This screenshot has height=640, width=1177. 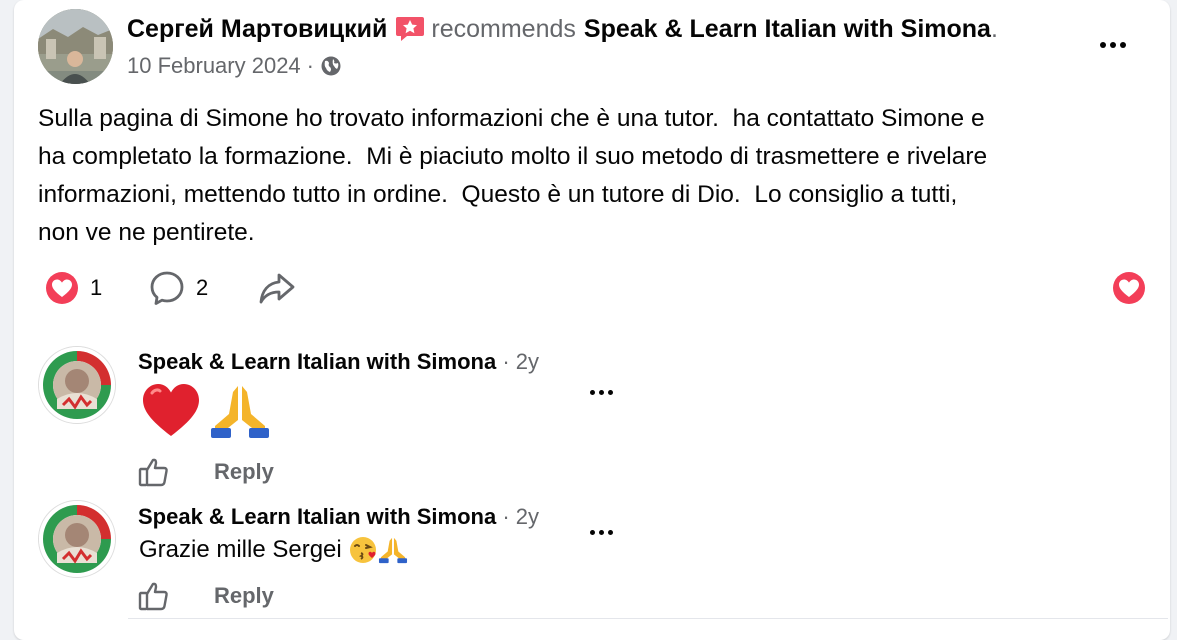 I want to click on post-more-options-icon, so click(x=1113, y=45).